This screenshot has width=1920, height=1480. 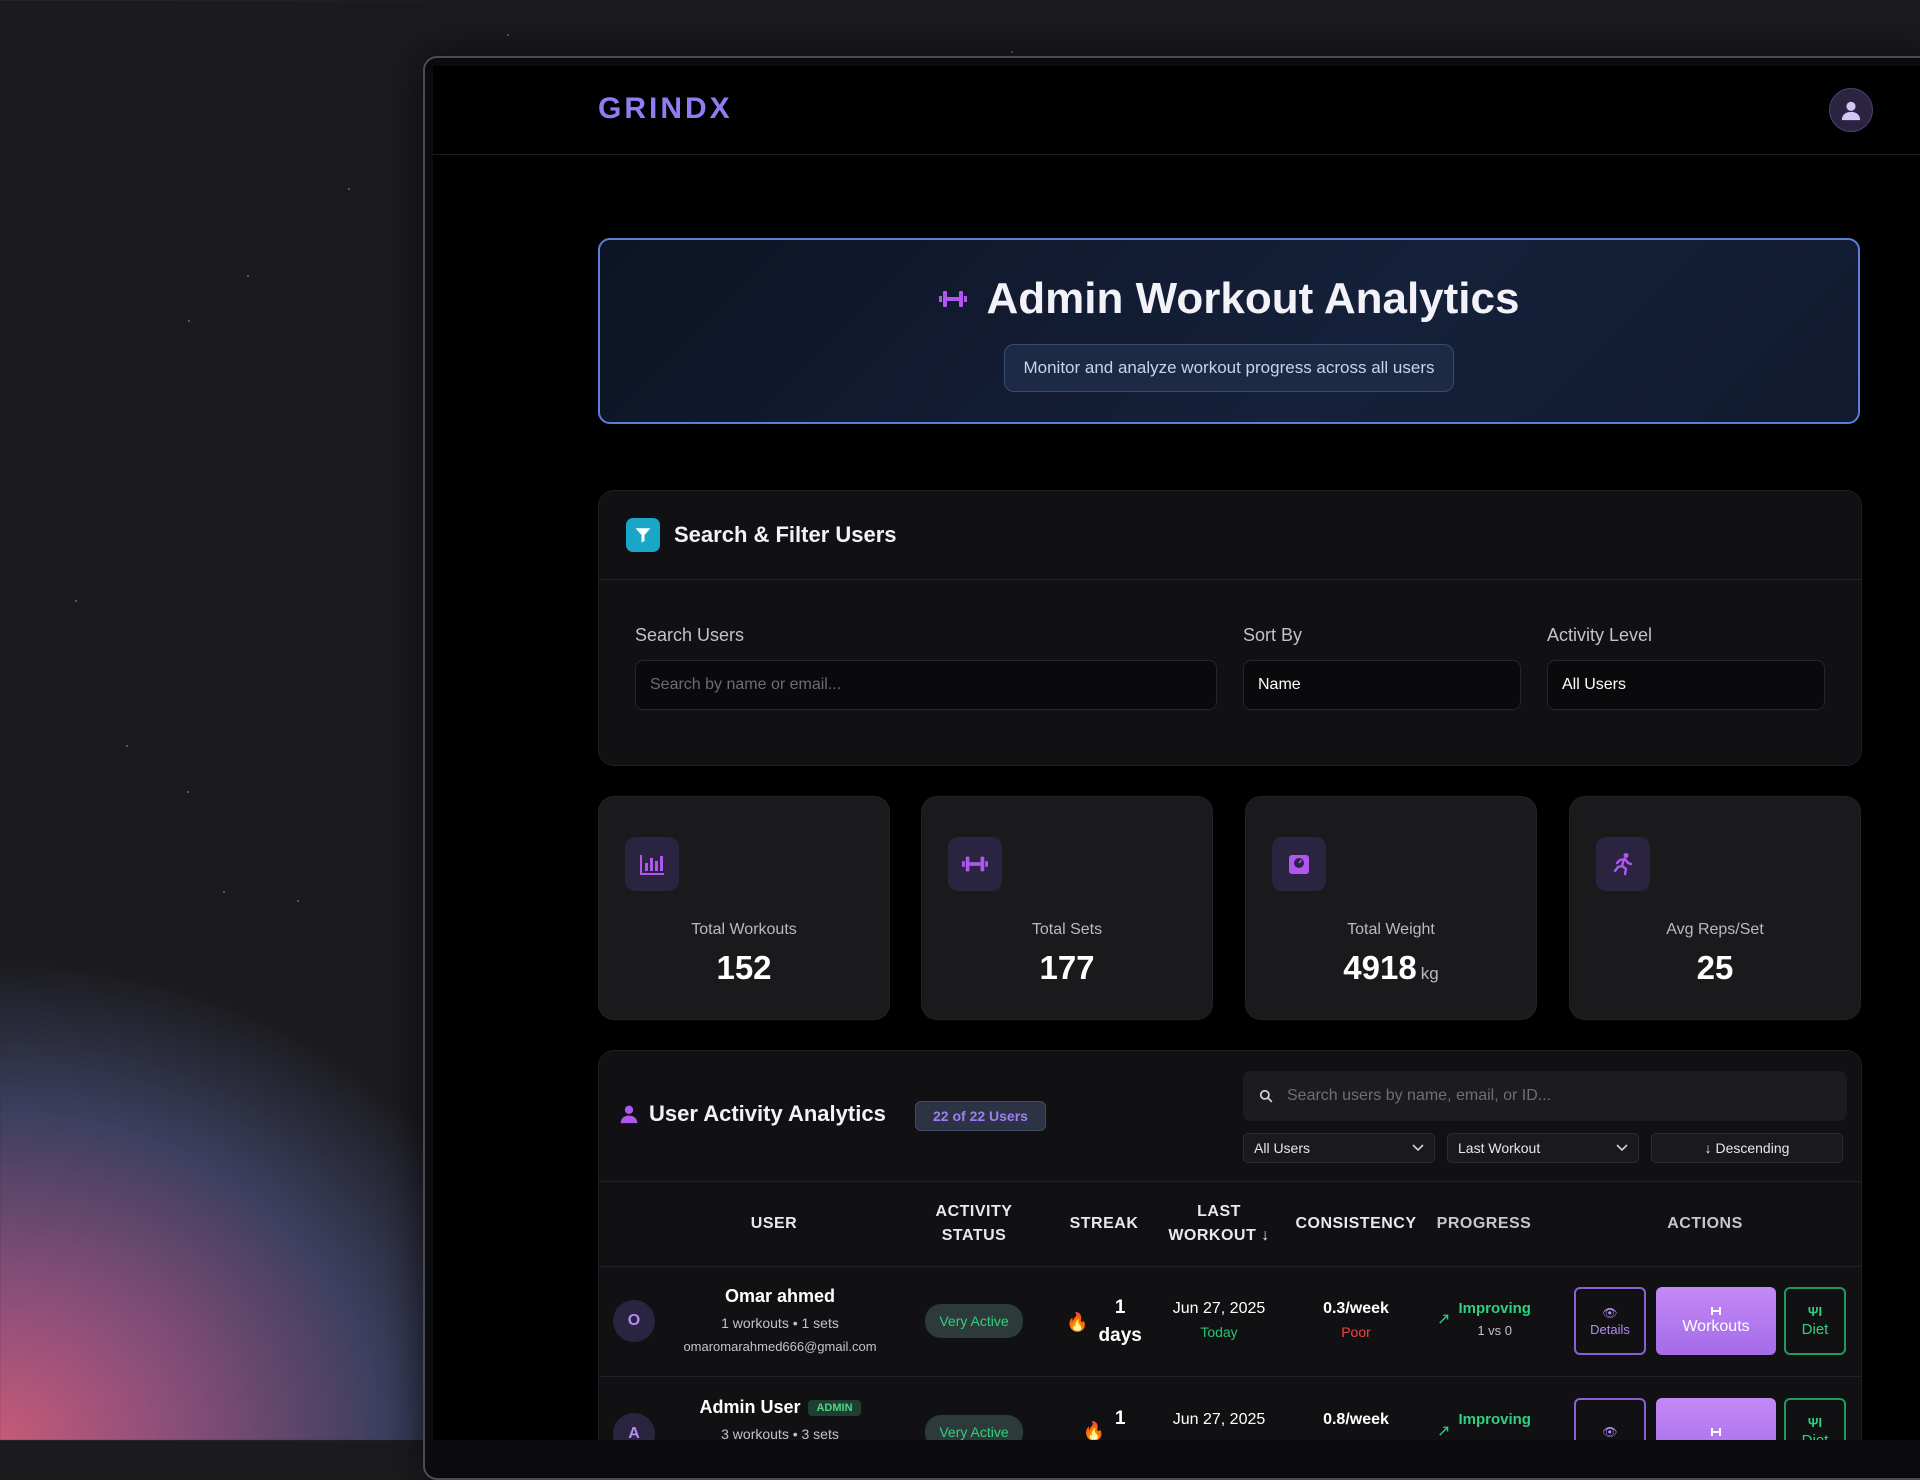 What do you see at coordinates (1686, 685) in the screenshot?
I see `activity-level-select: All Users` at bounding box center [1686, 685].